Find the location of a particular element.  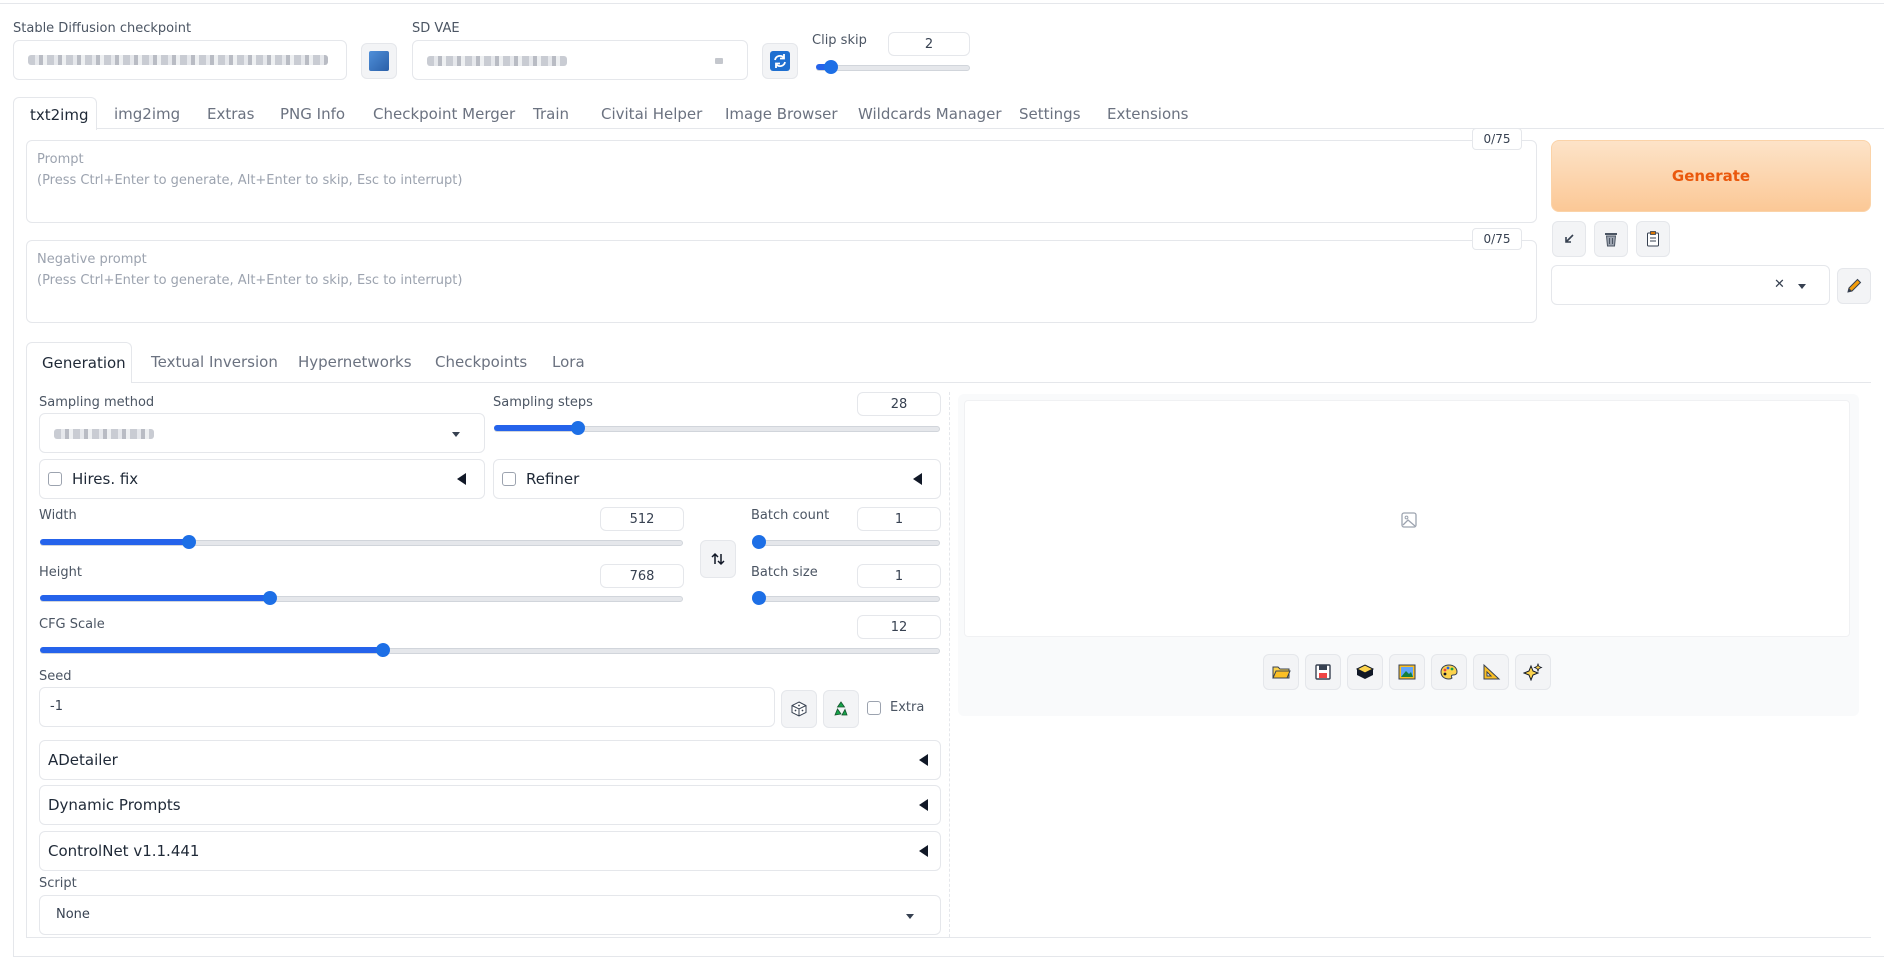

tab-civitai-helper: Civitai Helper is located at coordinates (651, 114).